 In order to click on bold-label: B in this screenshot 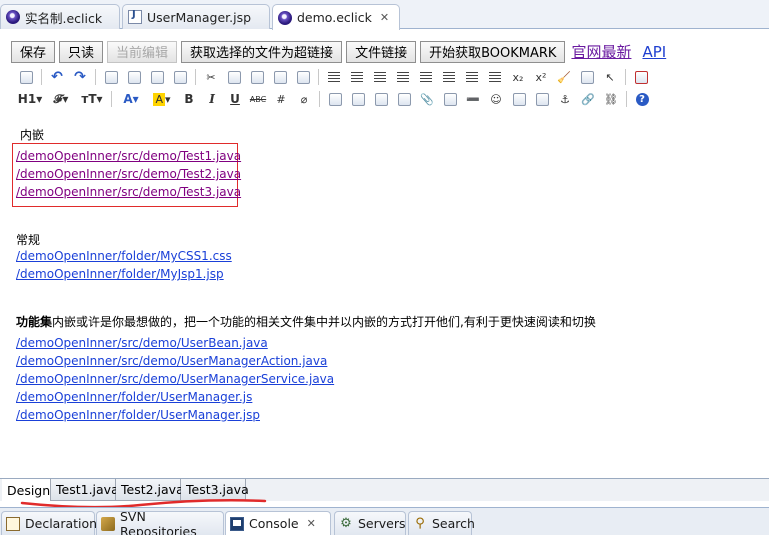, I will do `click(189, 99)`.